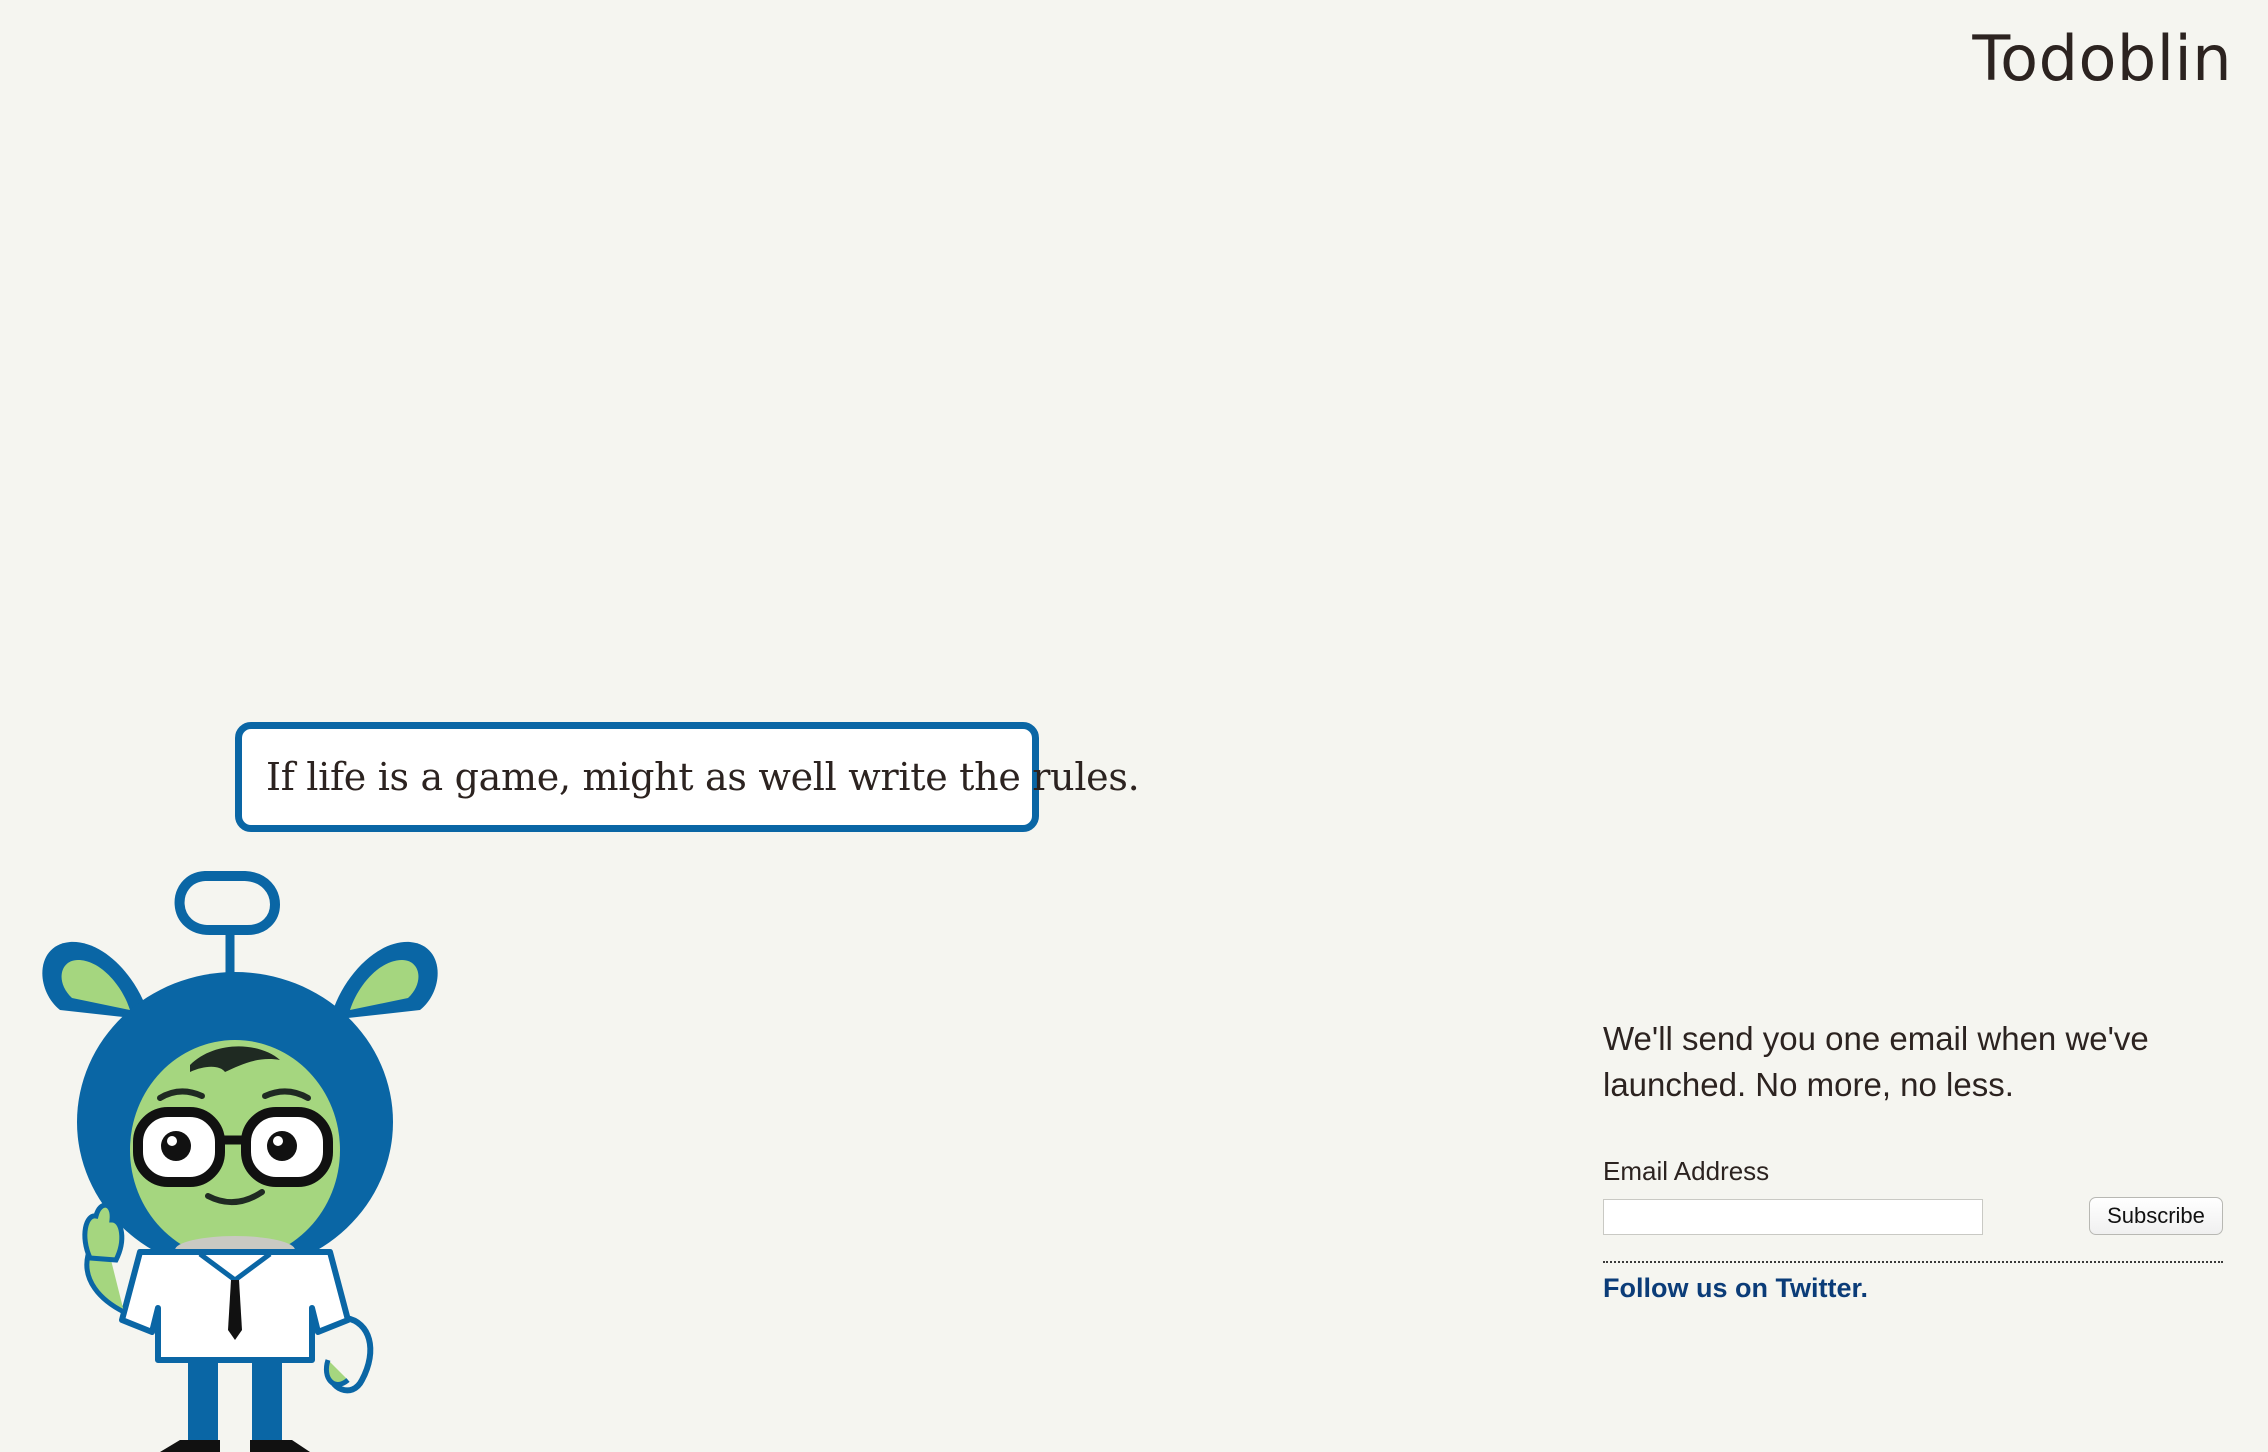  I want to click on twitter-follow-link: Follow us on Twitter., so click(1735, 1288).